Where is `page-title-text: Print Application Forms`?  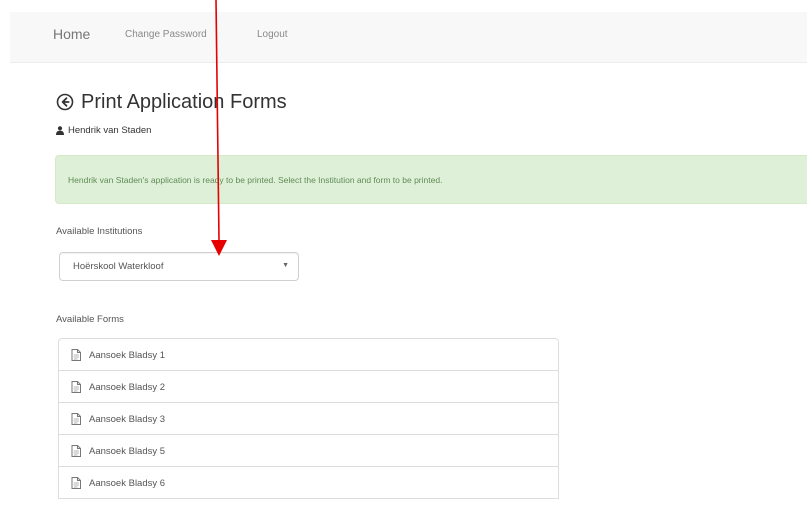 page-title-text: Print Application Forms is located at coordinates (184, 101).